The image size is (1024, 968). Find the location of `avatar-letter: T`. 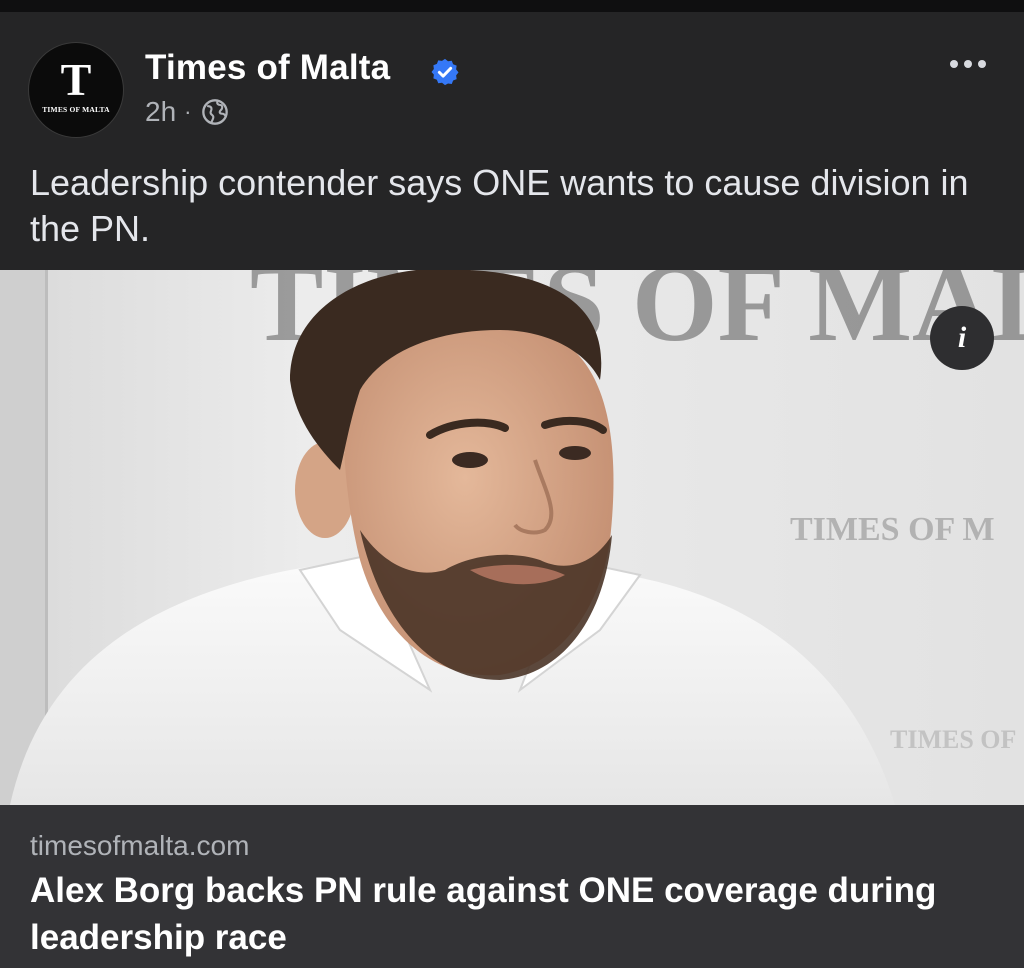

avatar-letter: T is located at coordinates (76, 79).